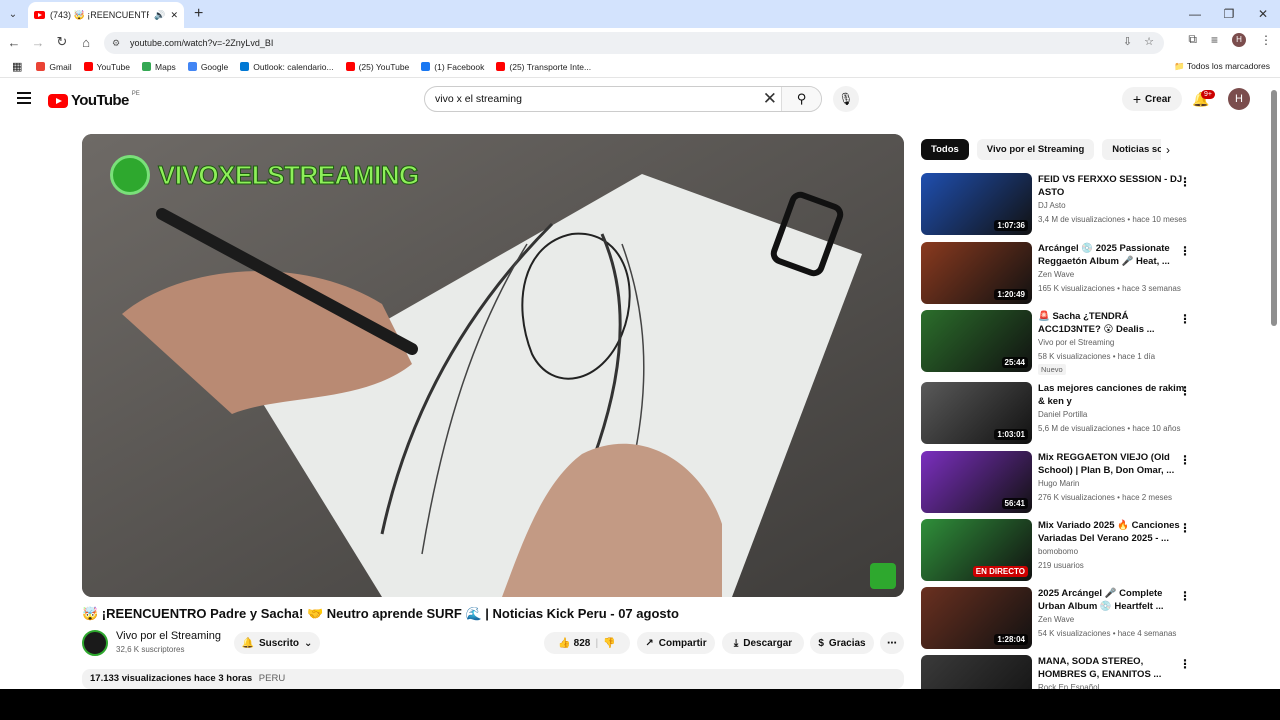 The image size is (1280, 720). What do you see at coordinates (159, 15) in the screenshot?
I see `audio-icon: 🔊` at bounding box center [159, 15].